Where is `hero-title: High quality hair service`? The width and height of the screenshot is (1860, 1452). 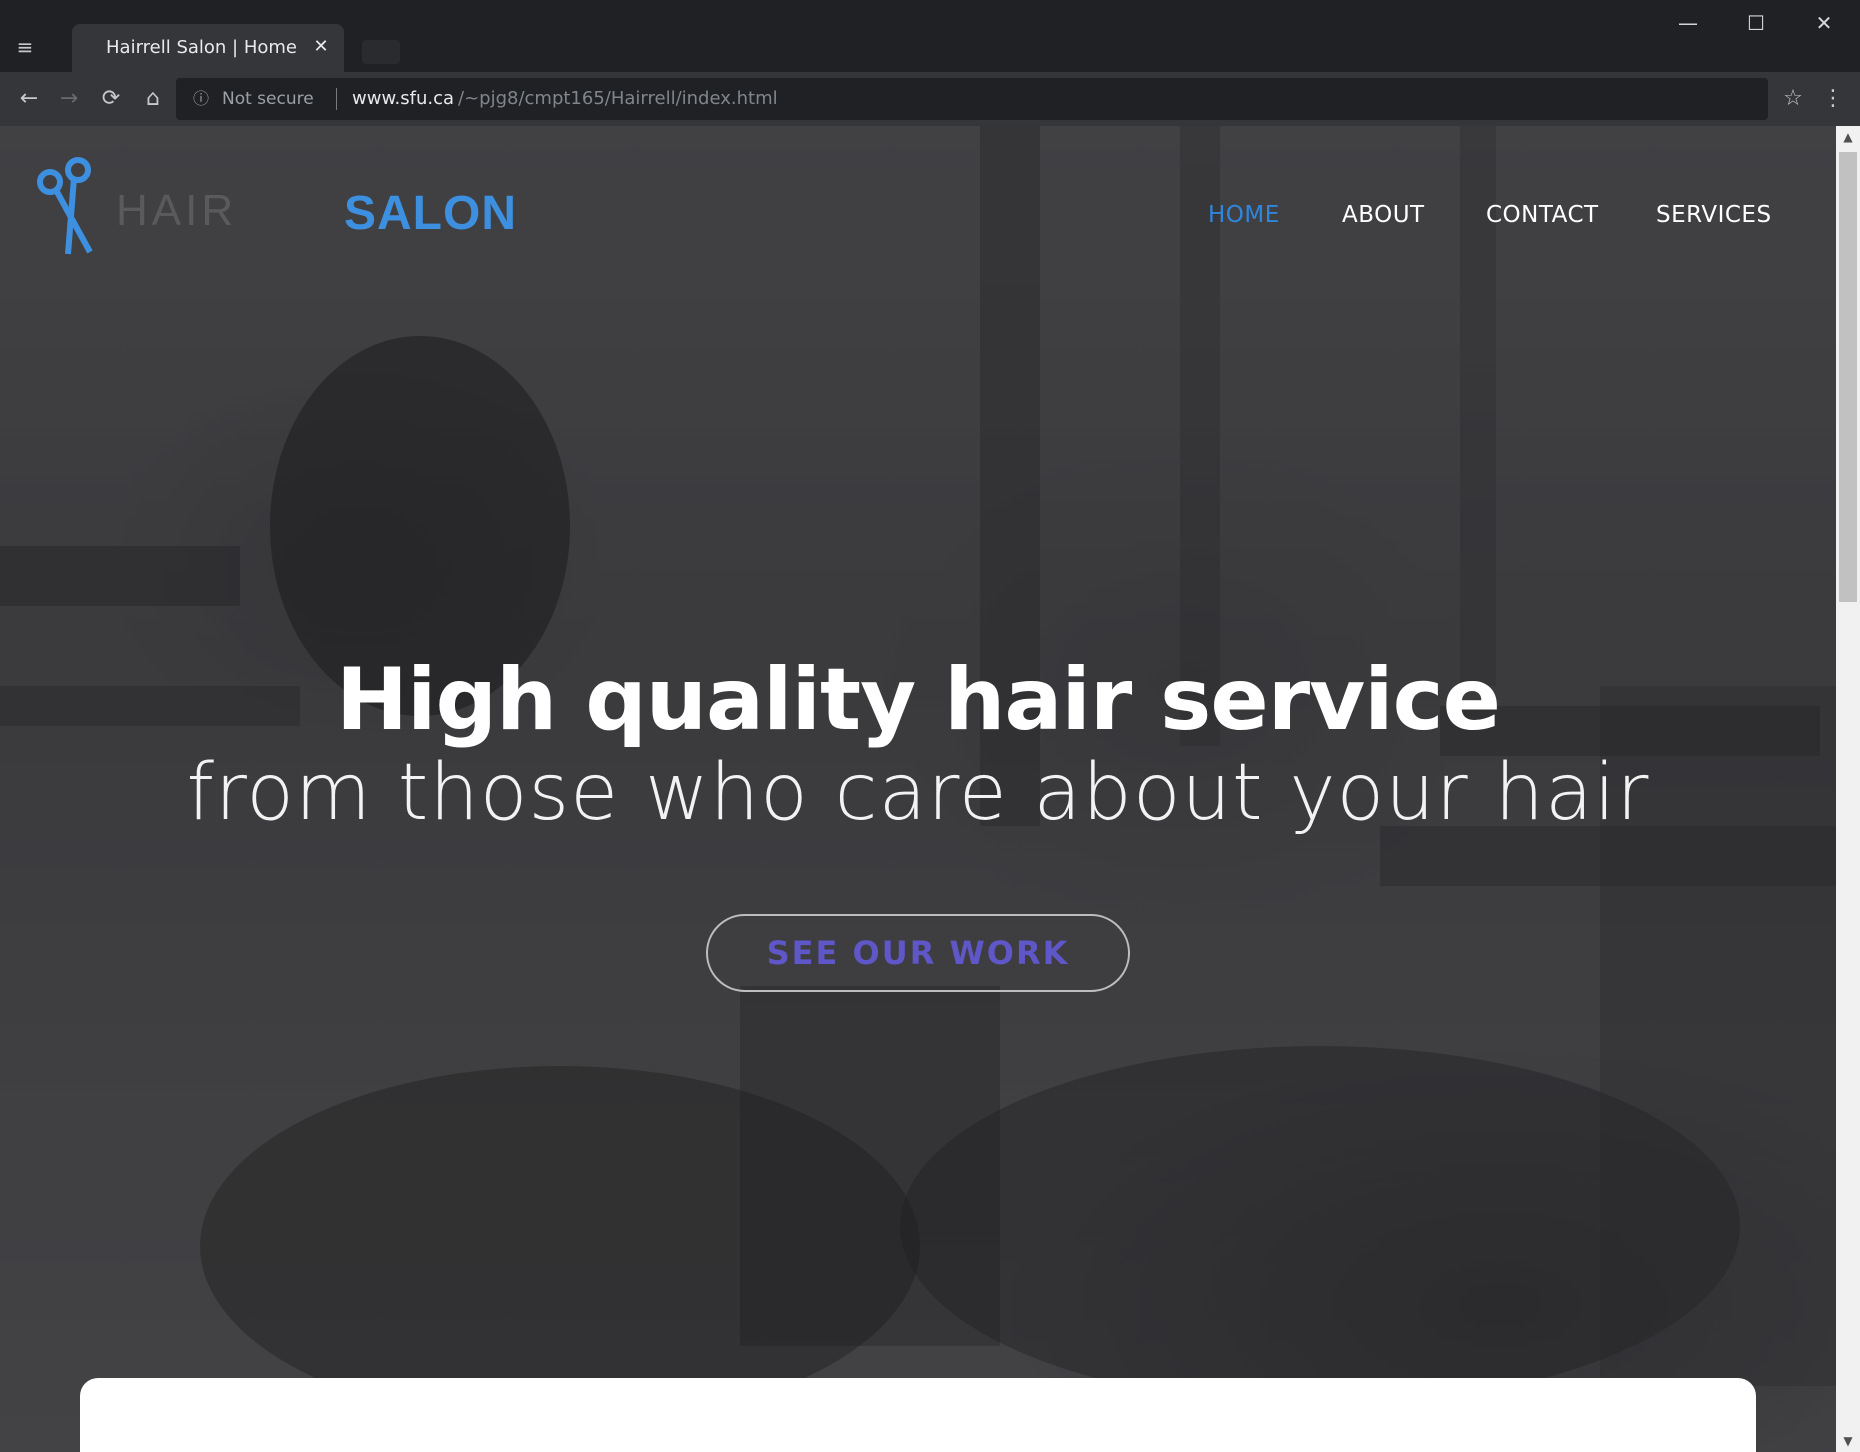 hero-title: High quality hair service is located at coordinates (918, 700).